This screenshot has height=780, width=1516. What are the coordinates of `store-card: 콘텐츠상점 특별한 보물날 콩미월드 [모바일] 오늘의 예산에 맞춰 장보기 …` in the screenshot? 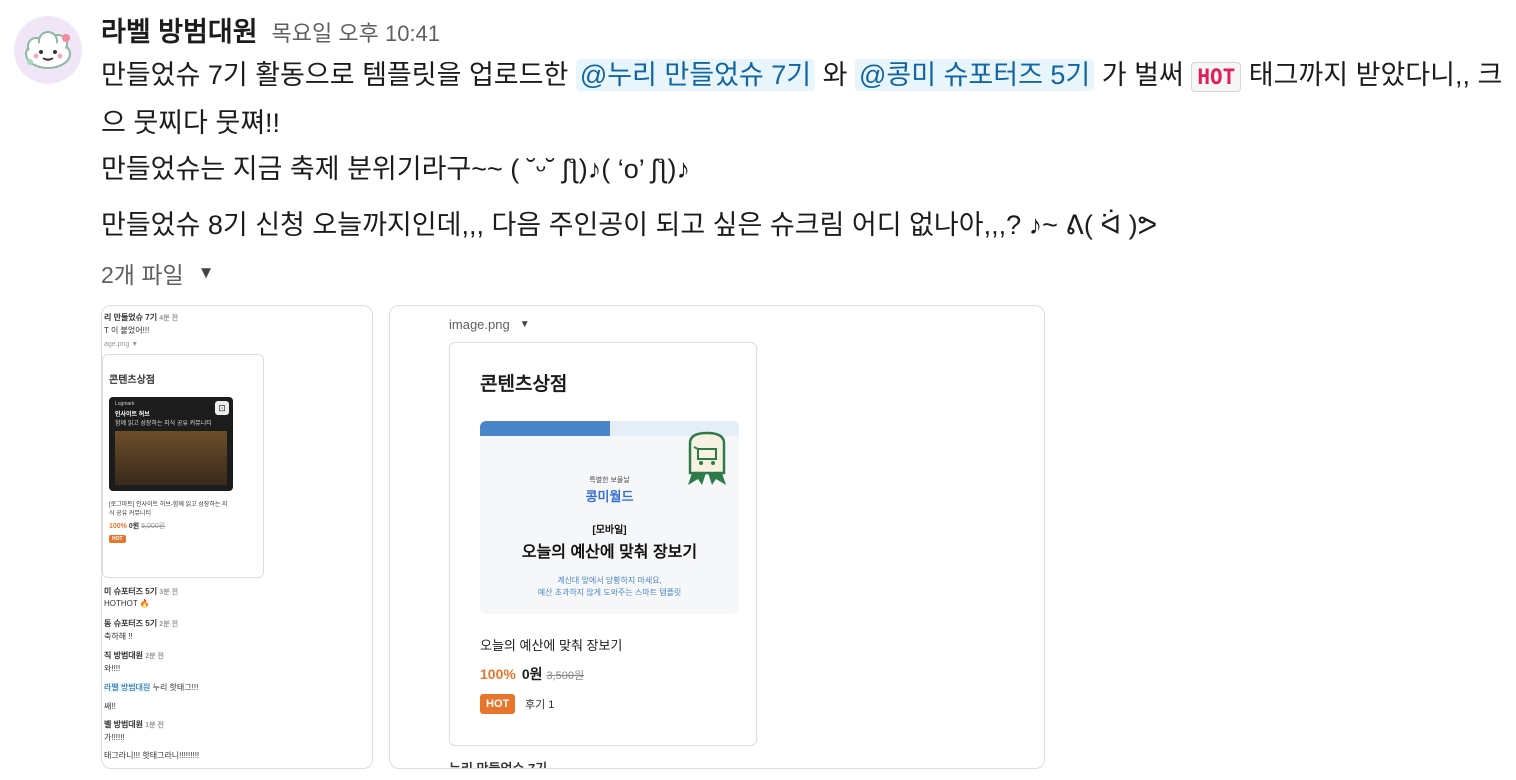 It's located at (603, 544).